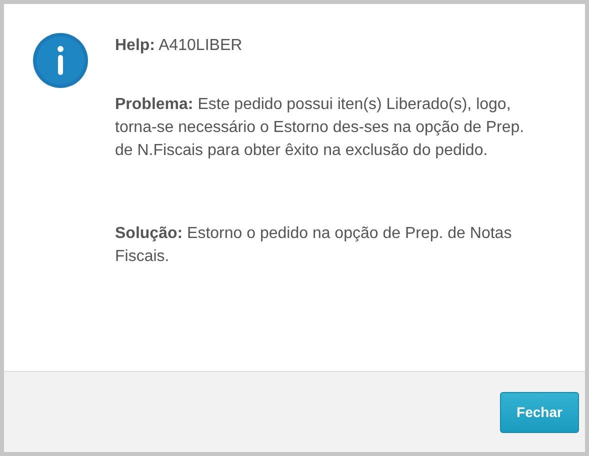  Describe the element at coordinates (320, 128) in the screenshot. I see `message-text: Problema: Este pedido possui iten(s) Liberado(s), logo, torna-se necessário o Estorno des-ses na opção de Prep. de N.Fiscais para obter êxito na exclusão do pedido.` at that location.